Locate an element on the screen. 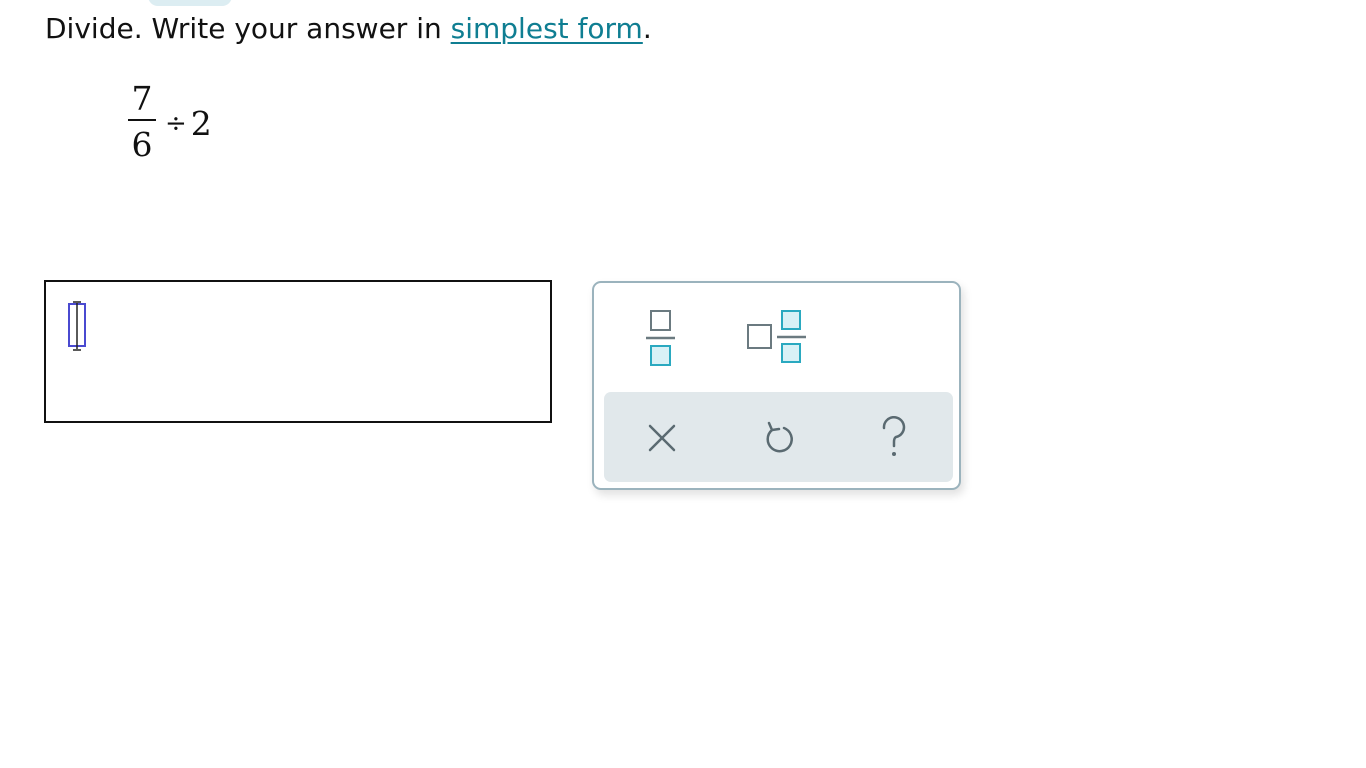  question-mark-icon is located at coordinates (894, 436).